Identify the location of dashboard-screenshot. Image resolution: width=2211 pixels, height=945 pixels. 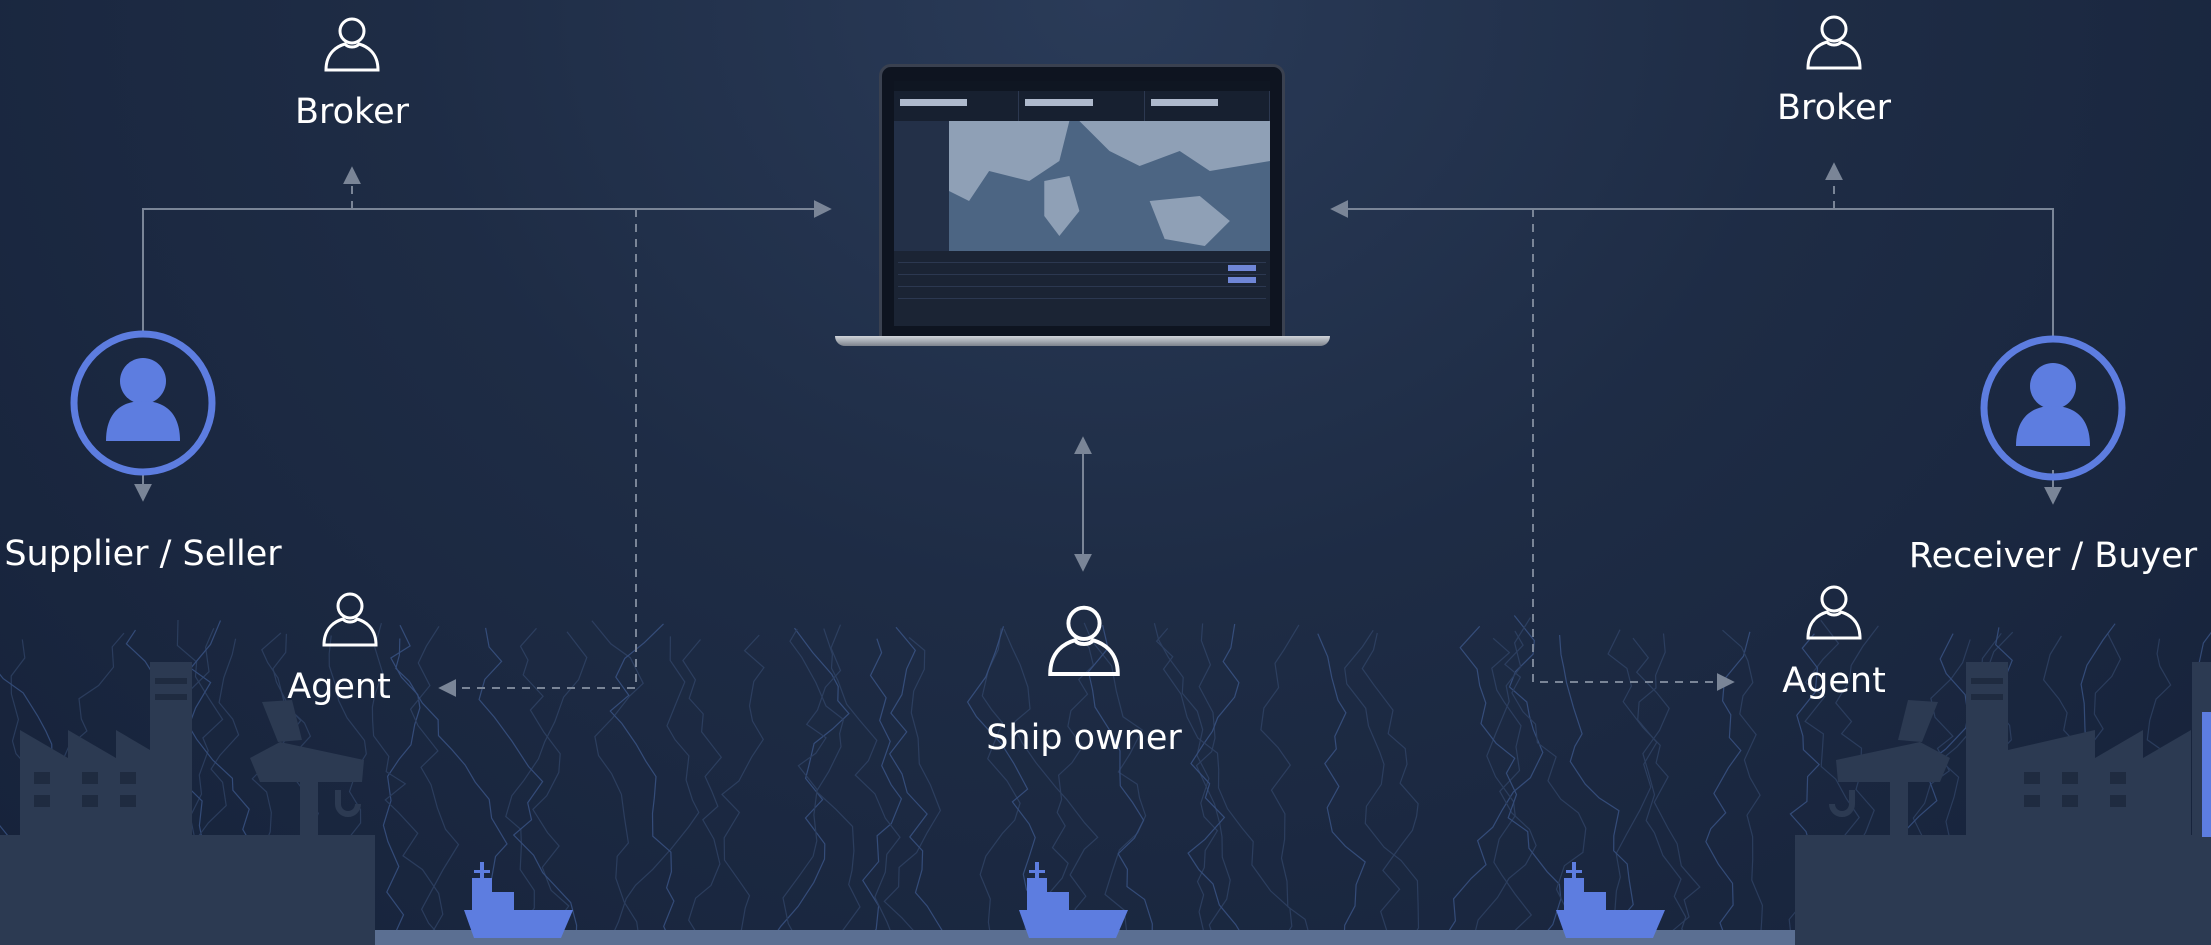
(1082, 203).